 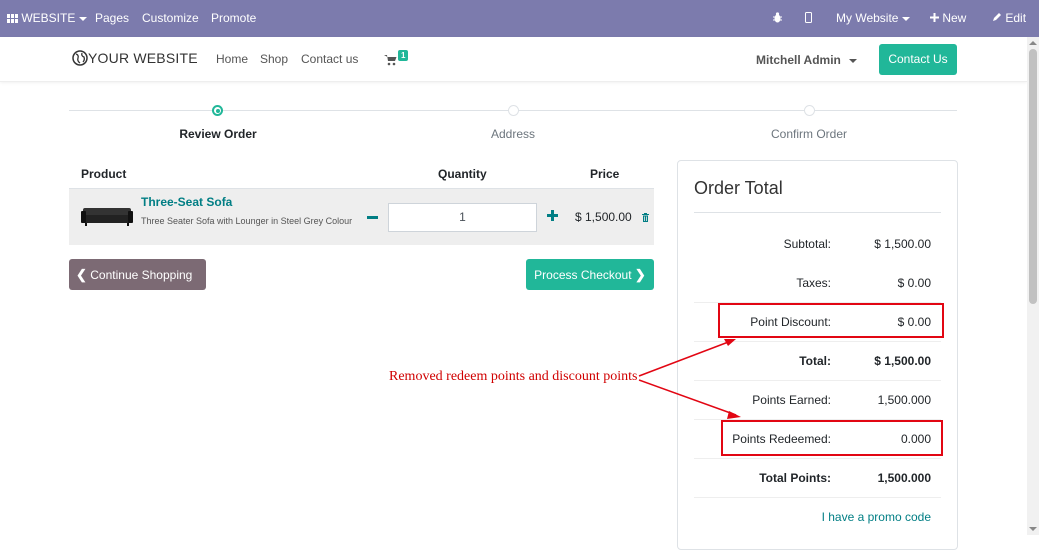 What do you see at coordinates (831, 320) in the screenshot?
I see `point-discount-highlight` at bounding box center [831, 320].